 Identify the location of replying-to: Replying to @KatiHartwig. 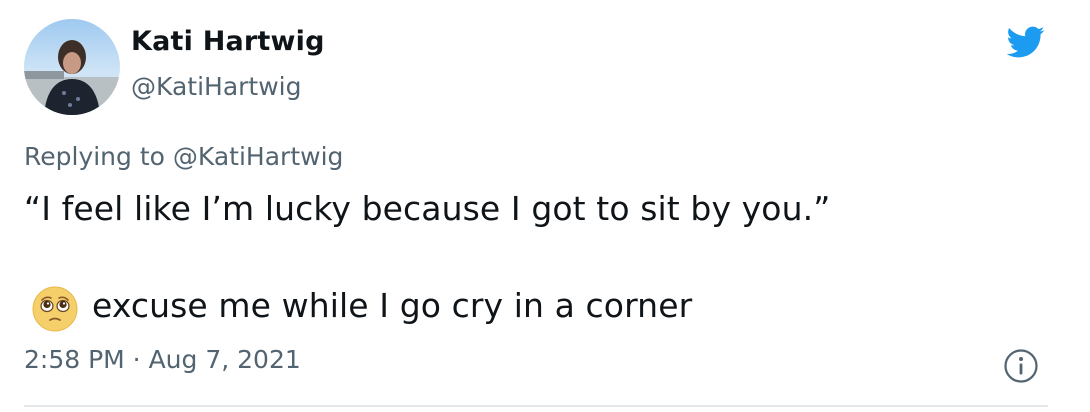
(183, 156).